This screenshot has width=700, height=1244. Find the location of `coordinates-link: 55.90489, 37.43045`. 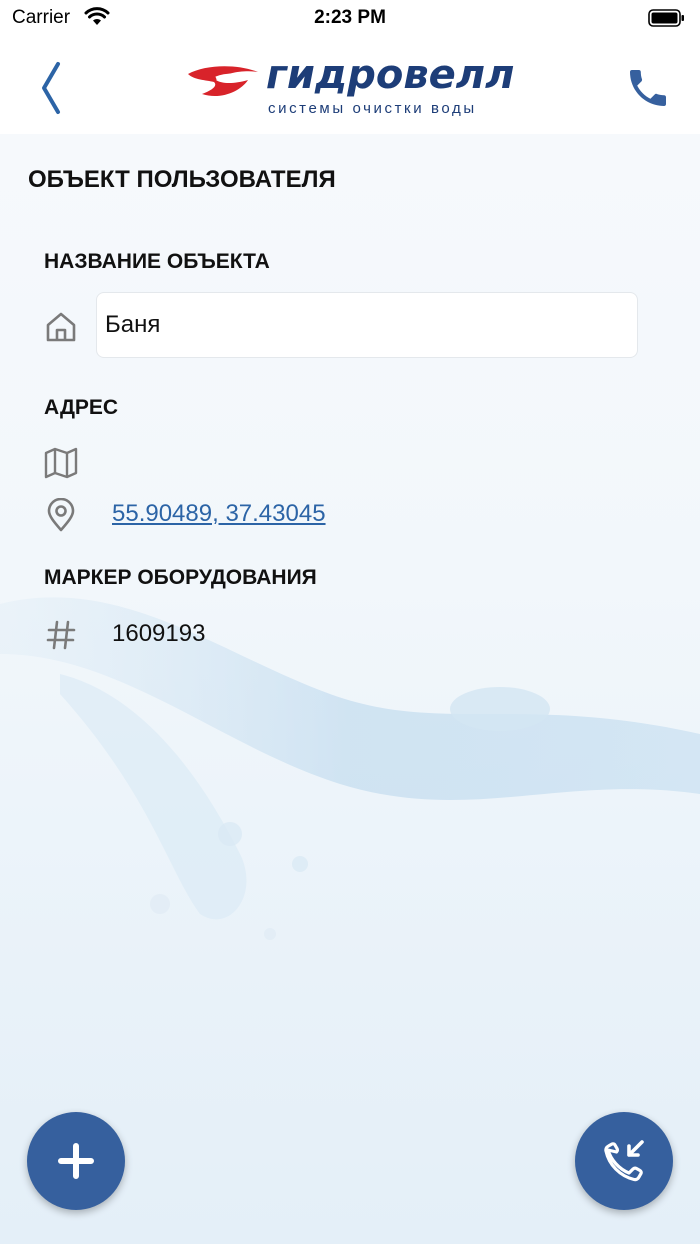

coordinates-link: 55.90489, 37.43045 is located at coordinates (219, 514).